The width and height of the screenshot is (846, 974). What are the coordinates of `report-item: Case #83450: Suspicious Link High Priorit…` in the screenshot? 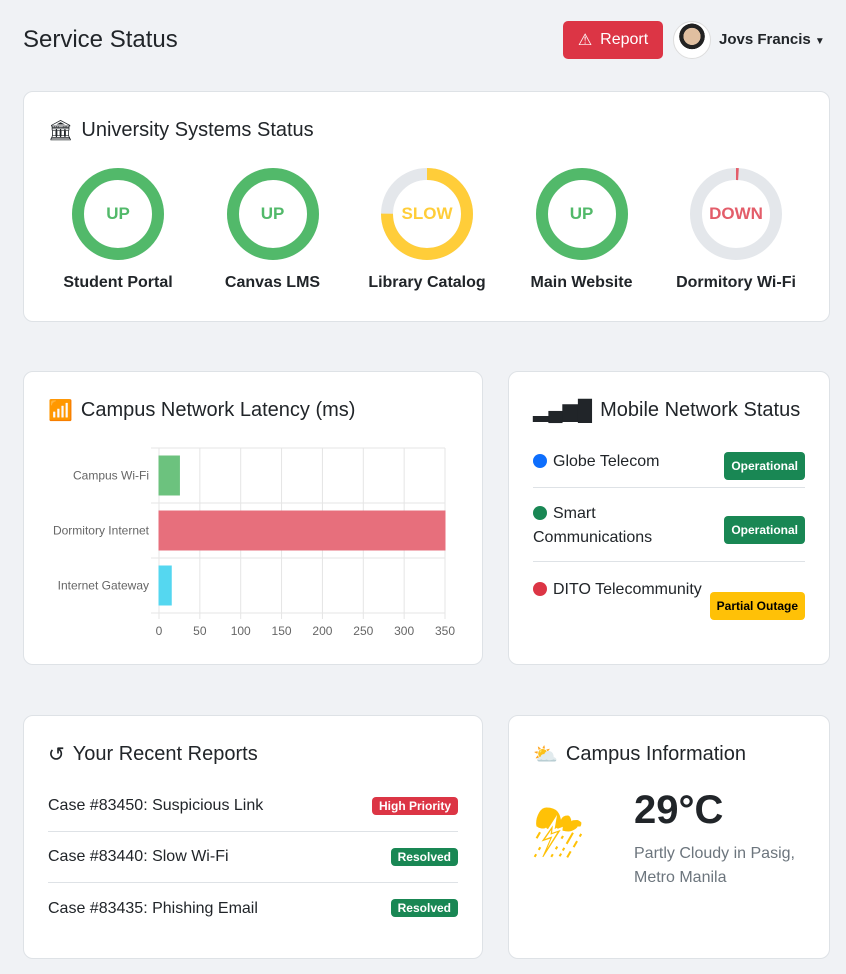 It's located at (253, 806).